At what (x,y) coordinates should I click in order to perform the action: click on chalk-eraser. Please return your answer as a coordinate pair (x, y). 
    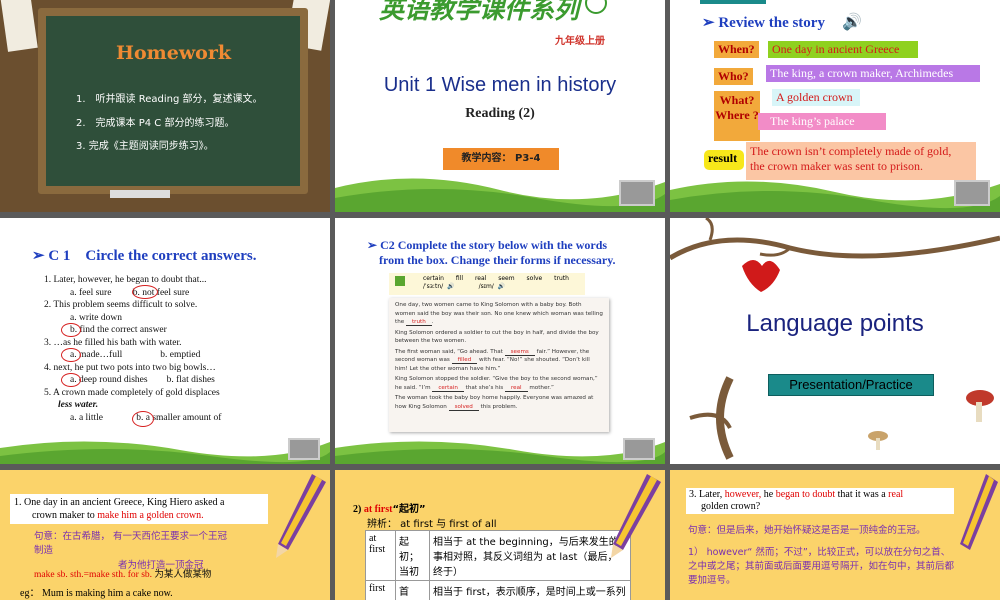
    Looking at the image, I should click on (140, 194).